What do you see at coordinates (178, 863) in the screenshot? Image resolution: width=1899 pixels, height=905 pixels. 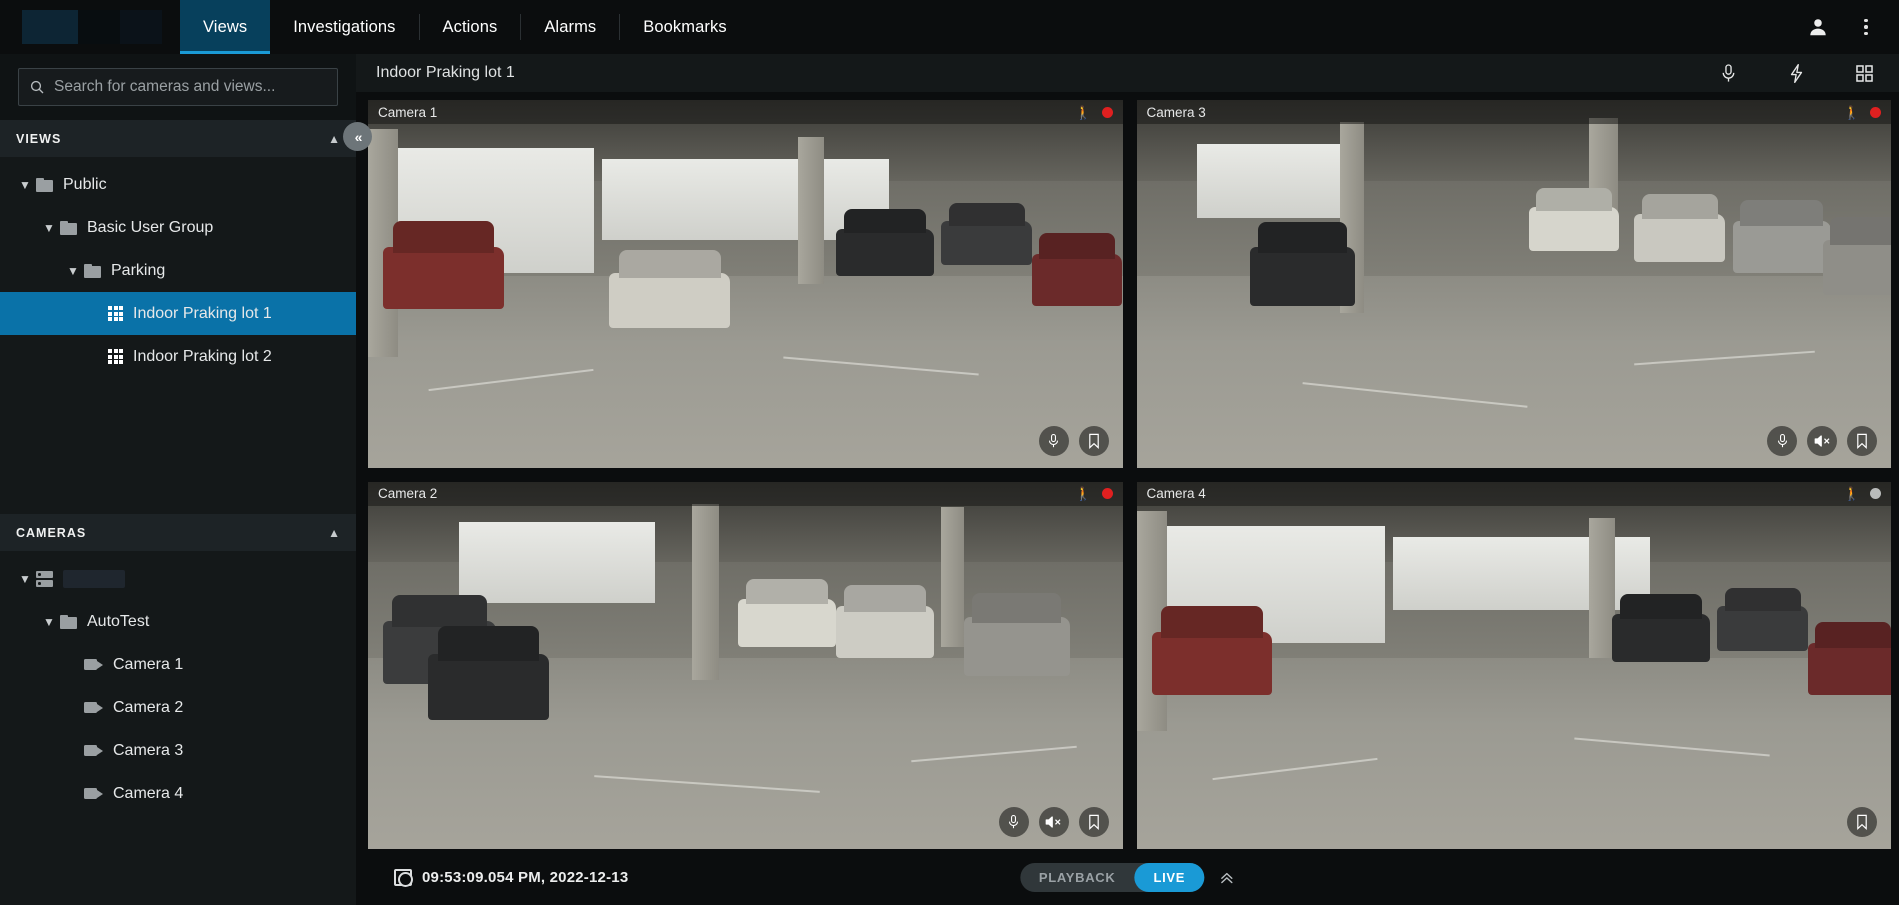 I see `sidebar-bottom-space` at bounding box center [178, 863].